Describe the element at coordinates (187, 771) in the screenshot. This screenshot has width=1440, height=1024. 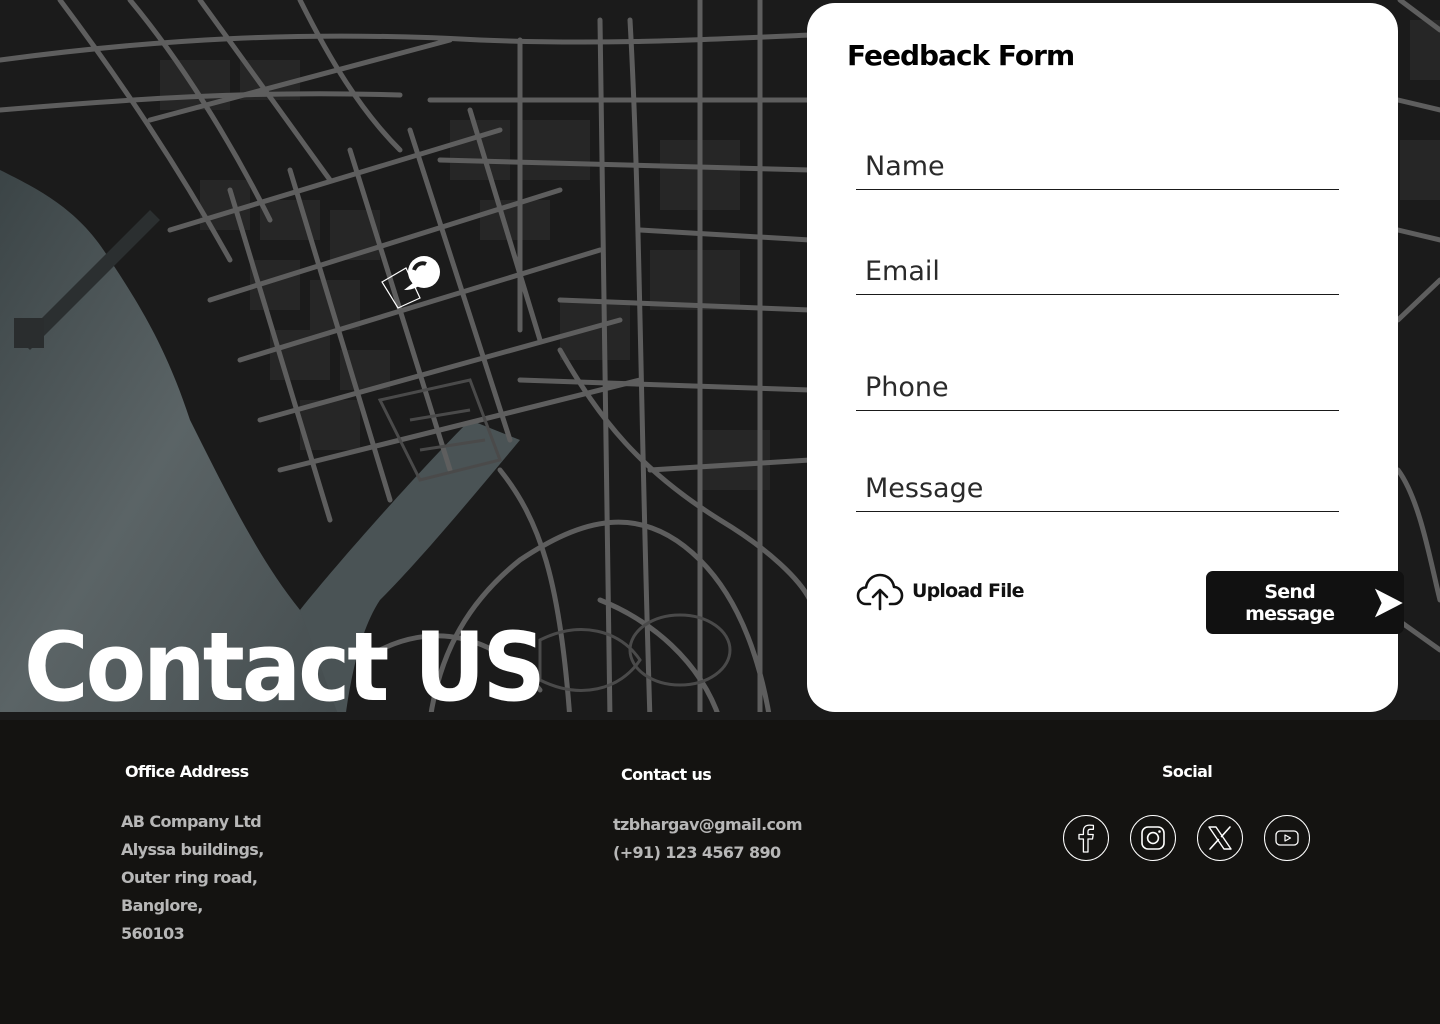
I see `office-address-heading: Office Address` at that location.